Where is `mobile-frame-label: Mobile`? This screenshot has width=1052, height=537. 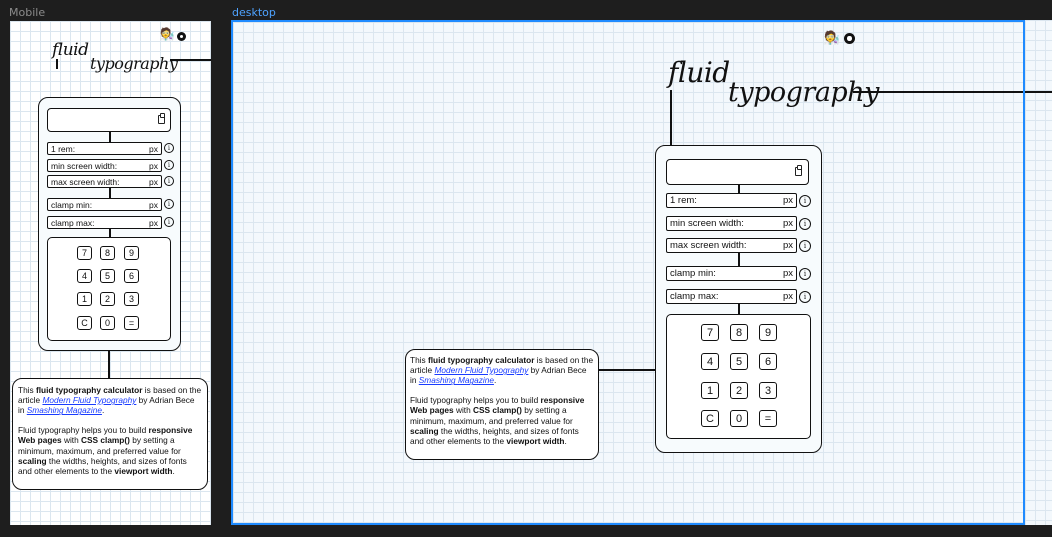 mobile-frame-label: Mobile is located at coordinates (27, 12).